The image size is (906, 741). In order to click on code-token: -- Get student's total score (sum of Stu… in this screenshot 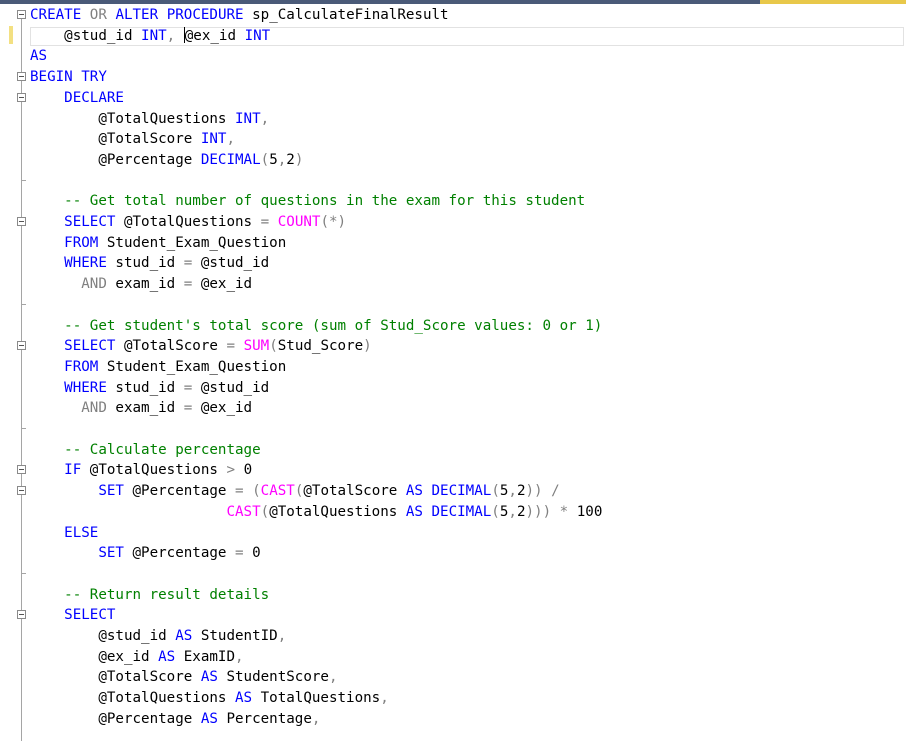, I will do `click(316, 325)`.